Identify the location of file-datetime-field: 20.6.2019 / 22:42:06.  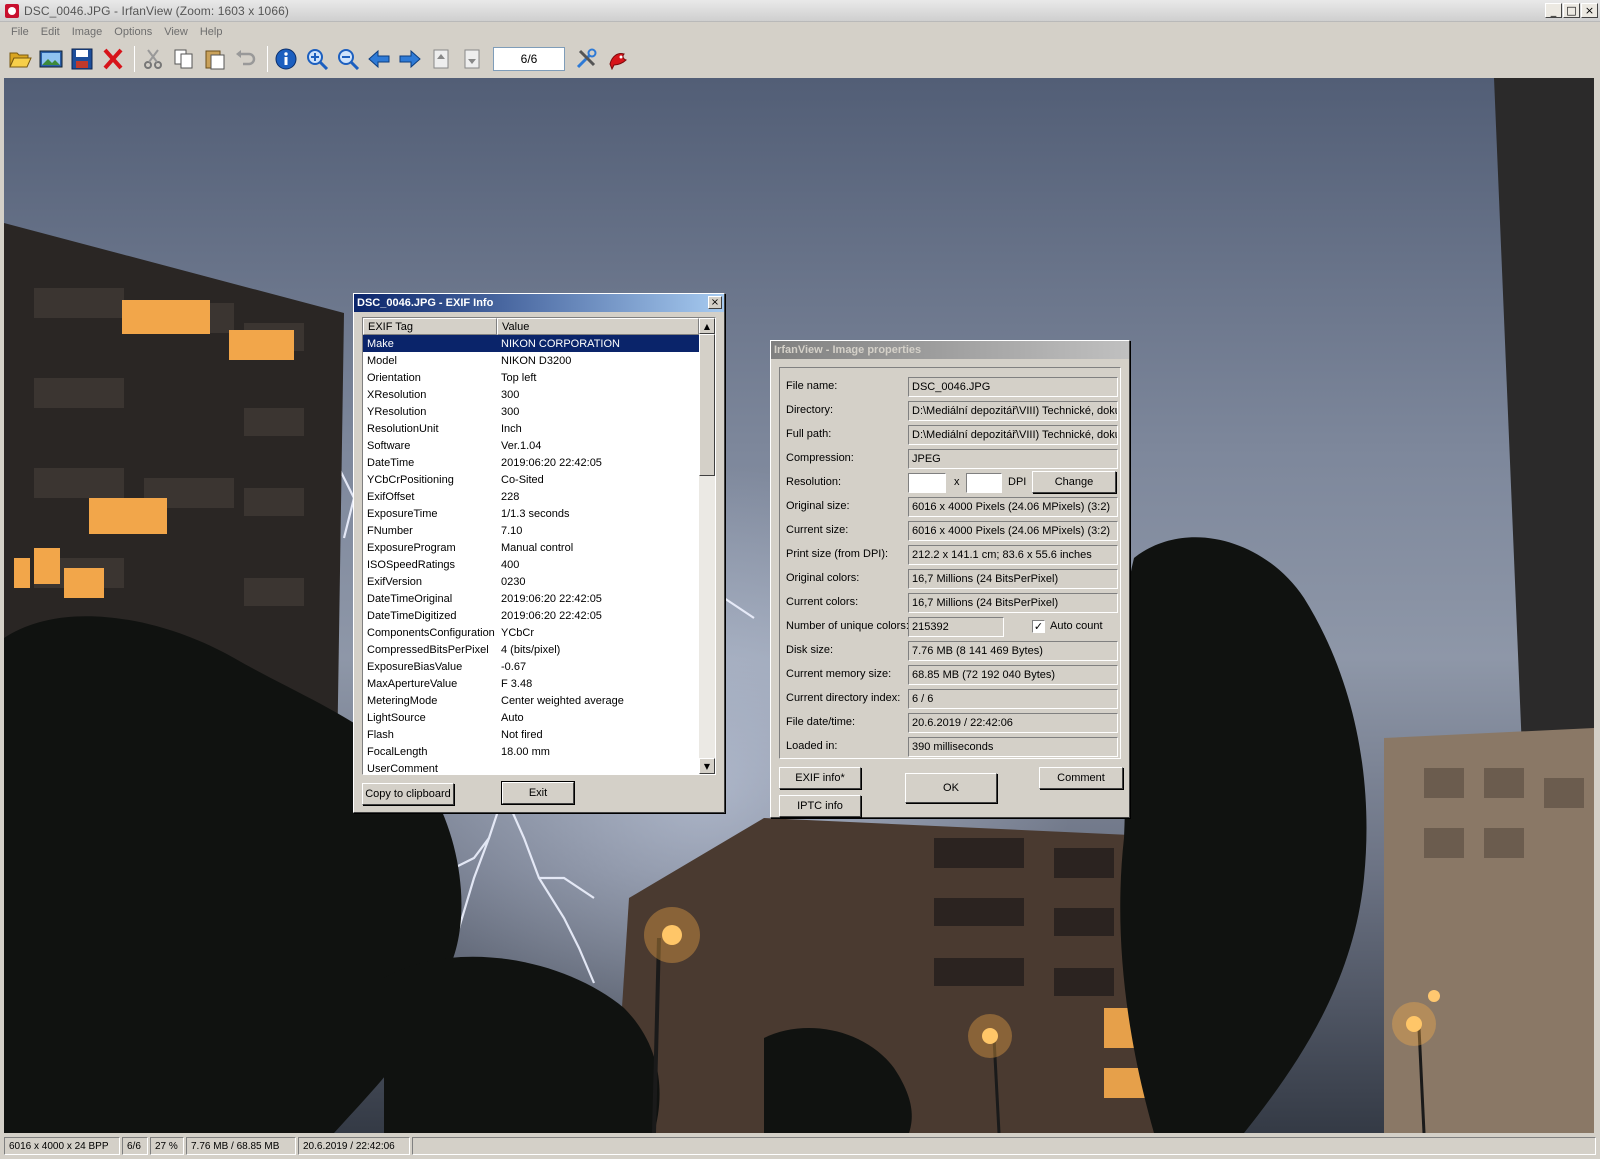
(1013, 723).